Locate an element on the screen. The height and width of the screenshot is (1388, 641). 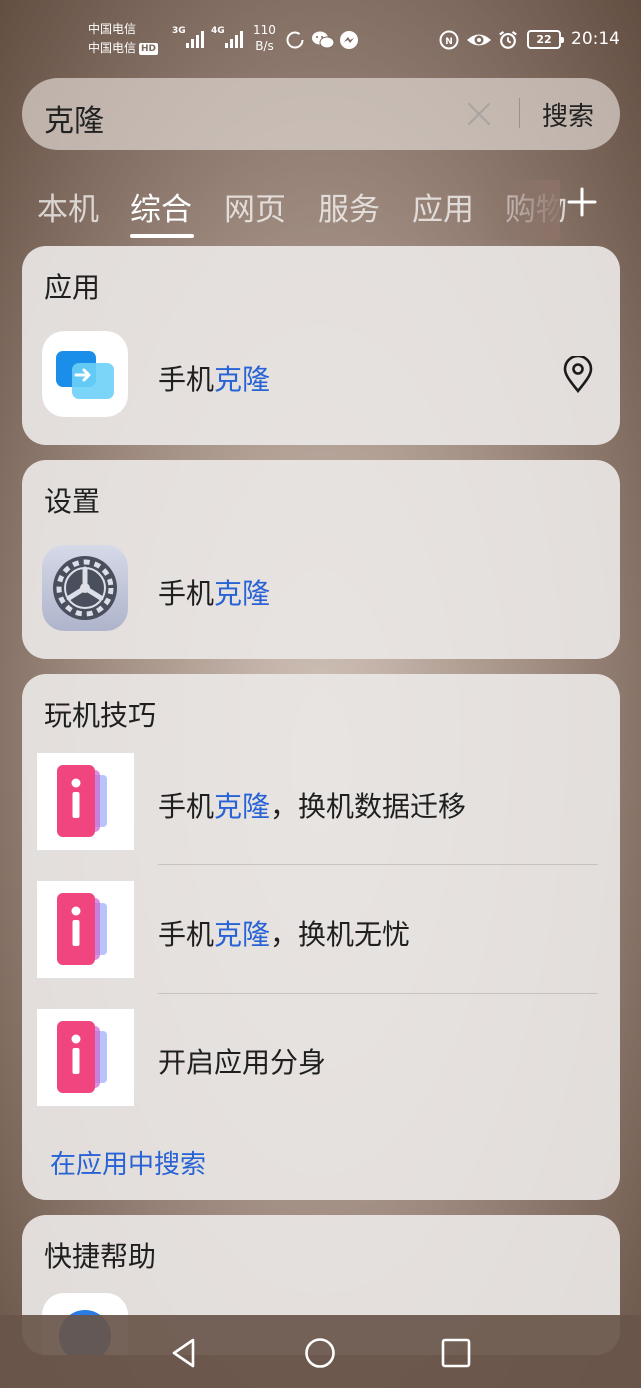
carrier-1: 中国电信 is located at coordinates (112, 29).